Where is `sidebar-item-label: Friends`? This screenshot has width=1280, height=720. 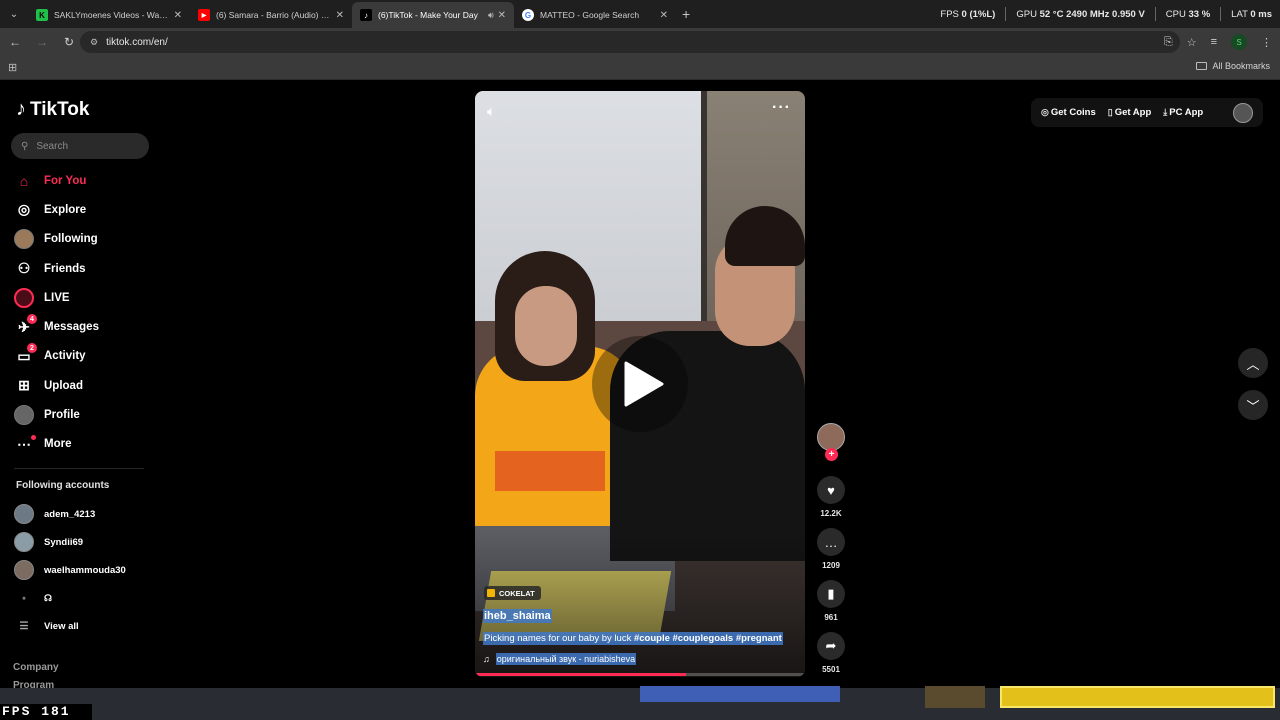
sidebar-item-label: Friends is located at coordinates (65, 268).